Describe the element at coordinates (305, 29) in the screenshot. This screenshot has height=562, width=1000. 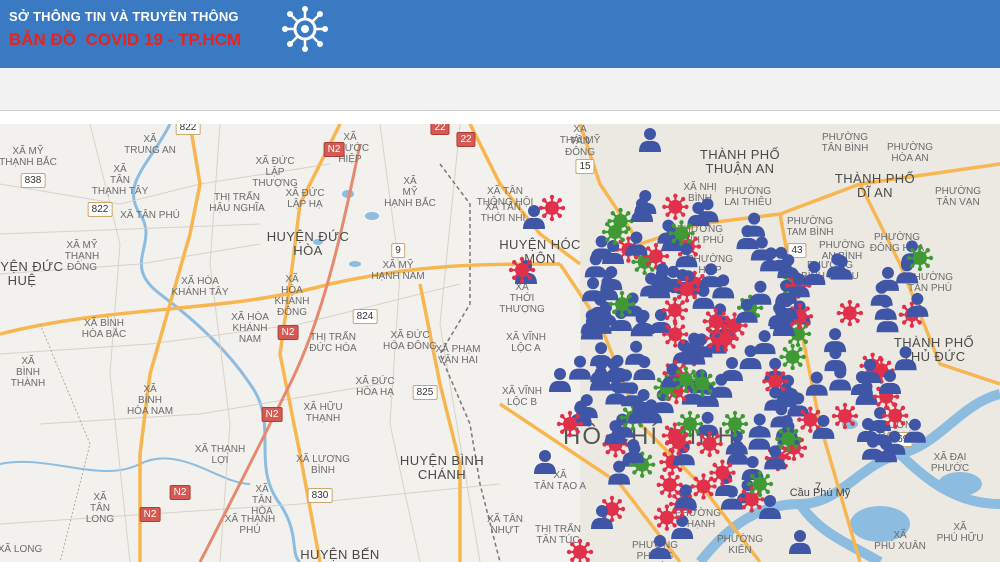
I see `virus-logo-icon` at that location.